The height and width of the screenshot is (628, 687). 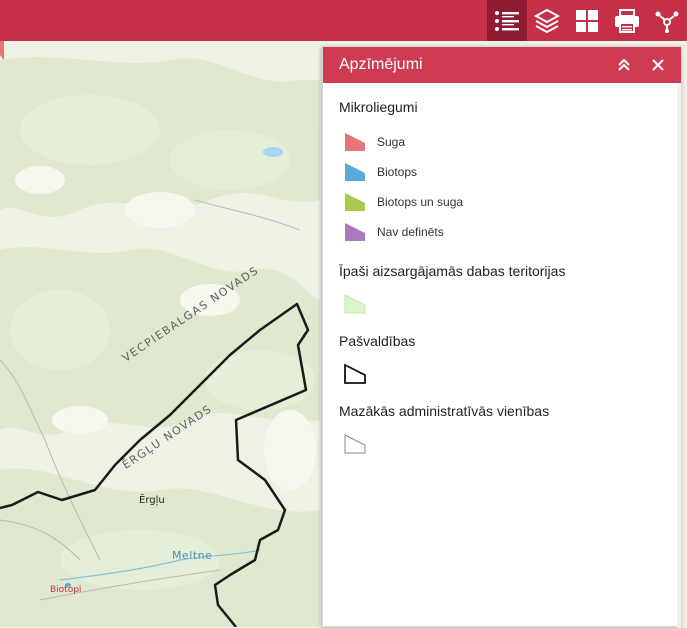 I want to click on legend-group-title: Pašvaldības, so click(x=377, y=341).